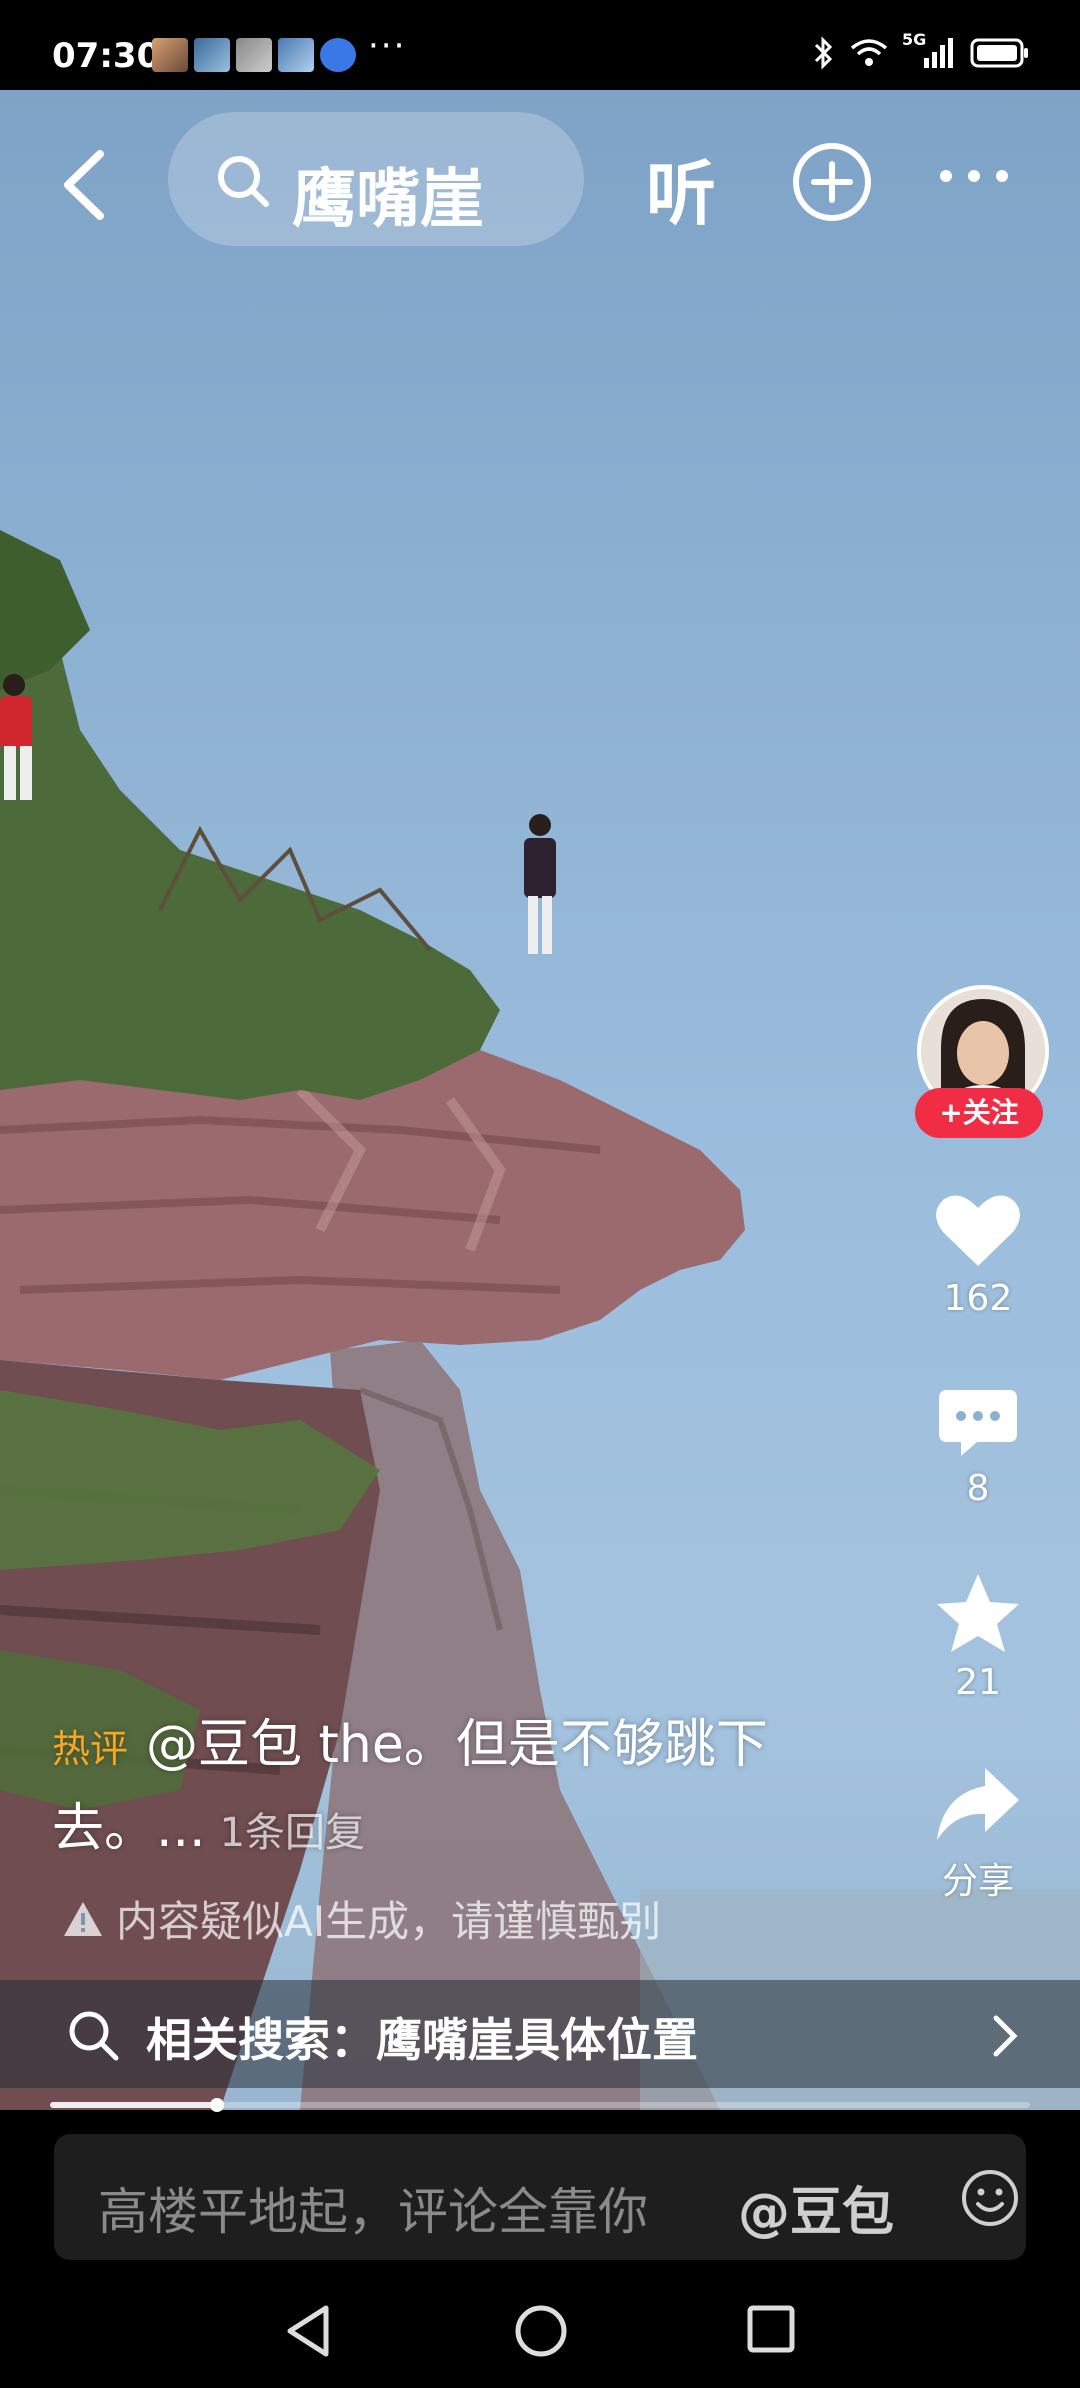 Image resolution: width=1080 pixels, height=2388 pixels. What do you see at coordinates (388, 200) in the screenshot?
I see `search-query: 鹰嘴崖` at bounding box center [388, 200].